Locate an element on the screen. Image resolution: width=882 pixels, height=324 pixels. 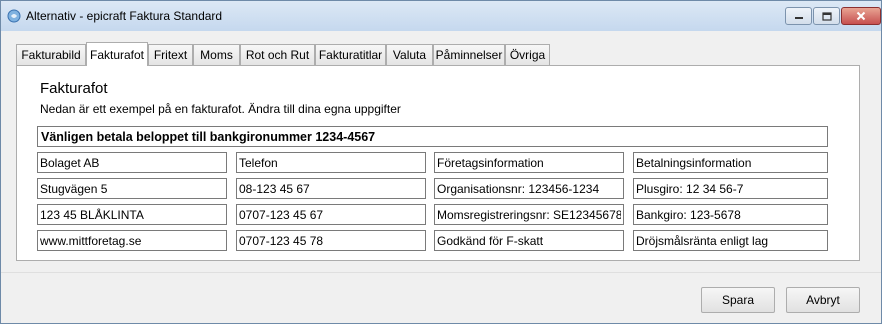
footer-field-r1c1 is located at coordinates (132, 162).